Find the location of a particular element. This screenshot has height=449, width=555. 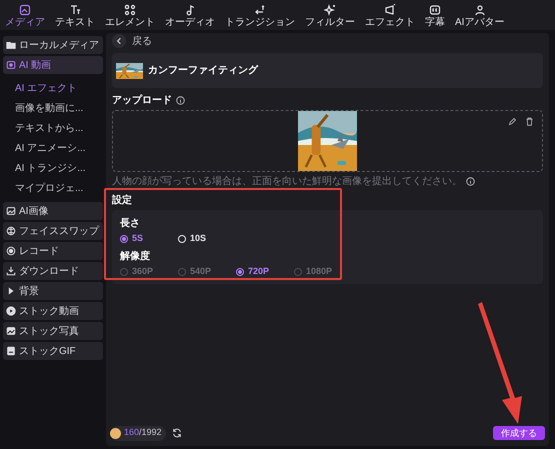

toolbar-tab: エフェクト is located at coordinates (390, 17).